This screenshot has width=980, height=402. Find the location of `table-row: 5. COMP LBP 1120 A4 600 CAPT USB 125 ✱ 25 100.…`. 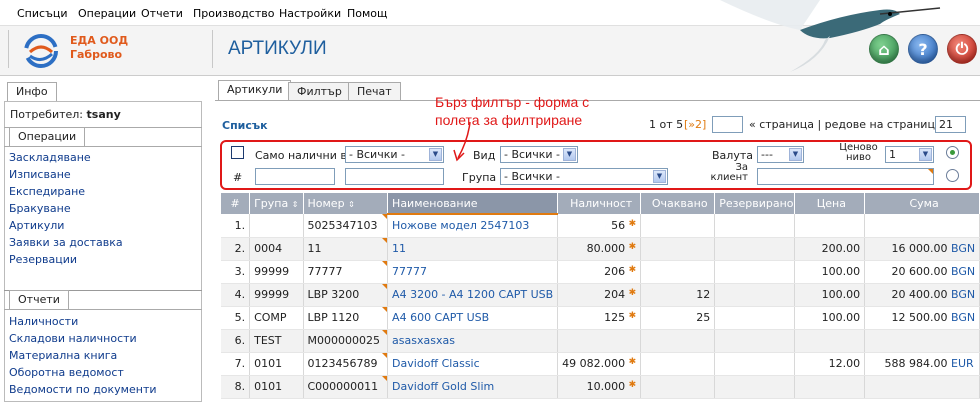

table-row: 5. COMP LBP 1120 A4 600 CAPT USB 125 ✱ 25 100.… is located at coordinates (600, 318).